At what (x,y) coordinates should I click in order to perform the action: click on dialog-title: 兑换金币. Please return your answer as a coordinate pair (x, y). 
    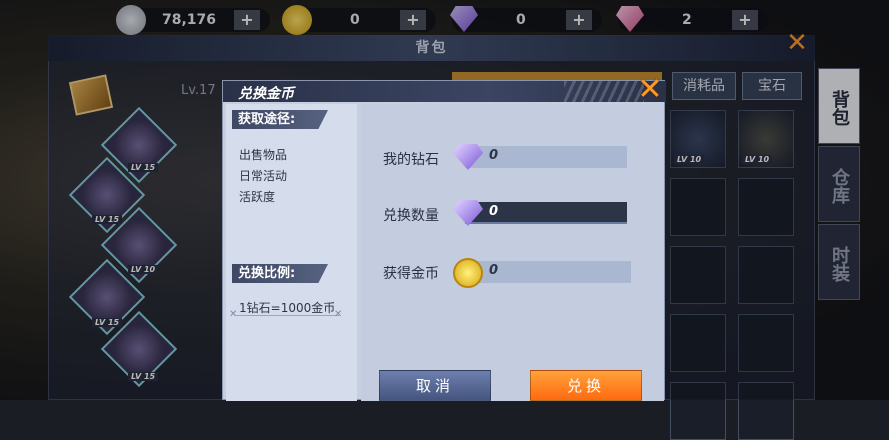
    Looking at the image, I should click on (266, 94).